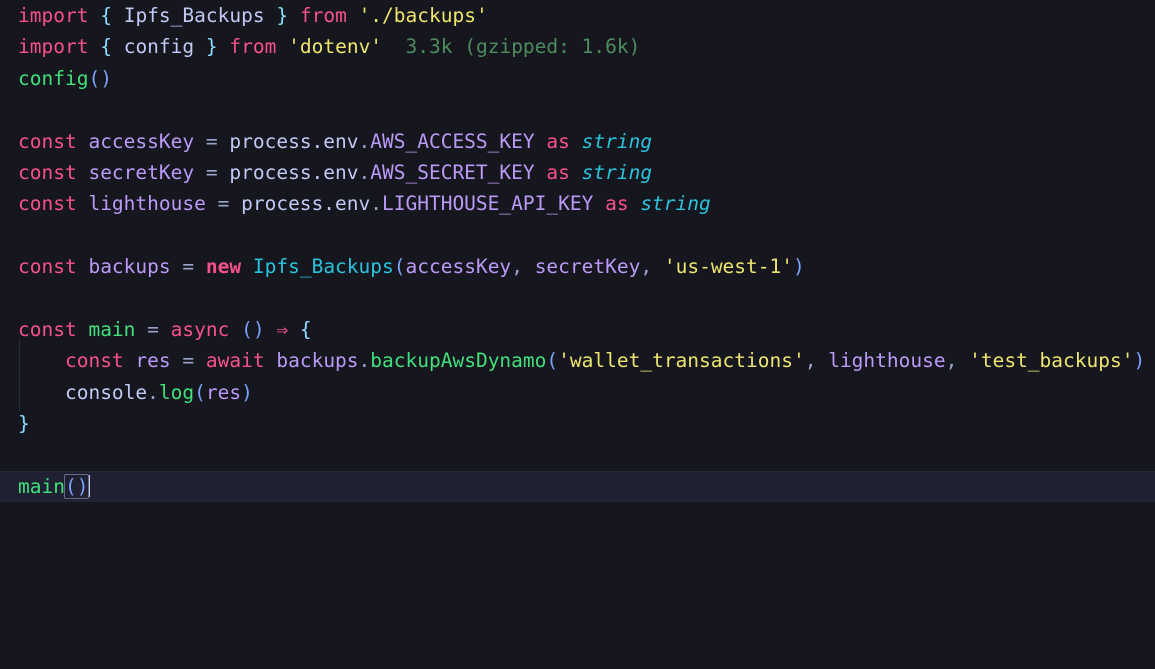 Image resolution: width=1155 pixels, height=669 pixels. I want to click on code-line-14: }, so click(577, 423).